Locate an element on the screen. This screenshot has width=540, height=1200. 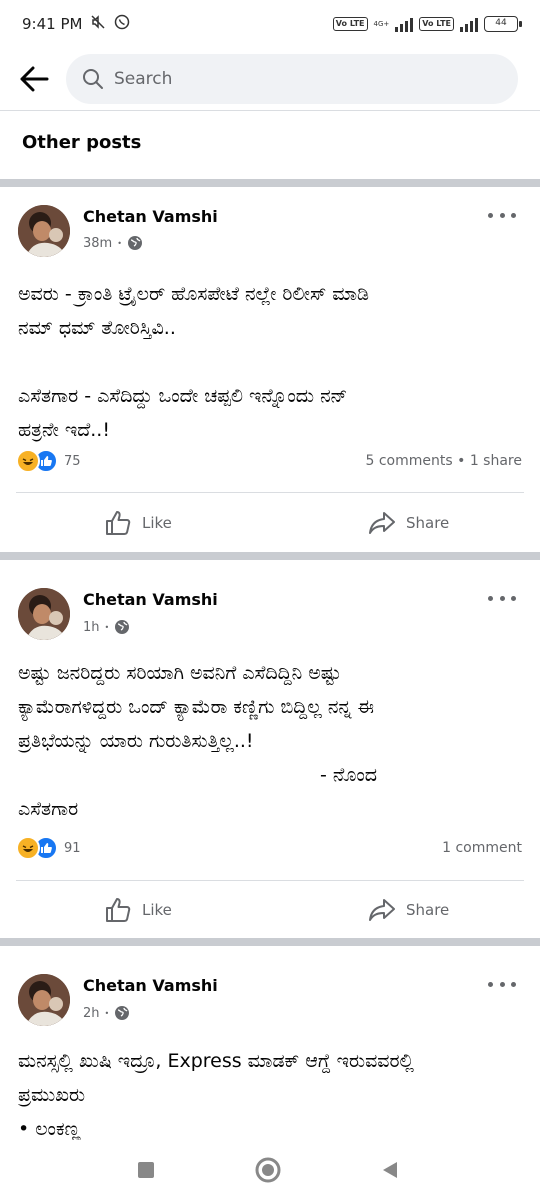
header-divider is located at coordinates (270, 110).